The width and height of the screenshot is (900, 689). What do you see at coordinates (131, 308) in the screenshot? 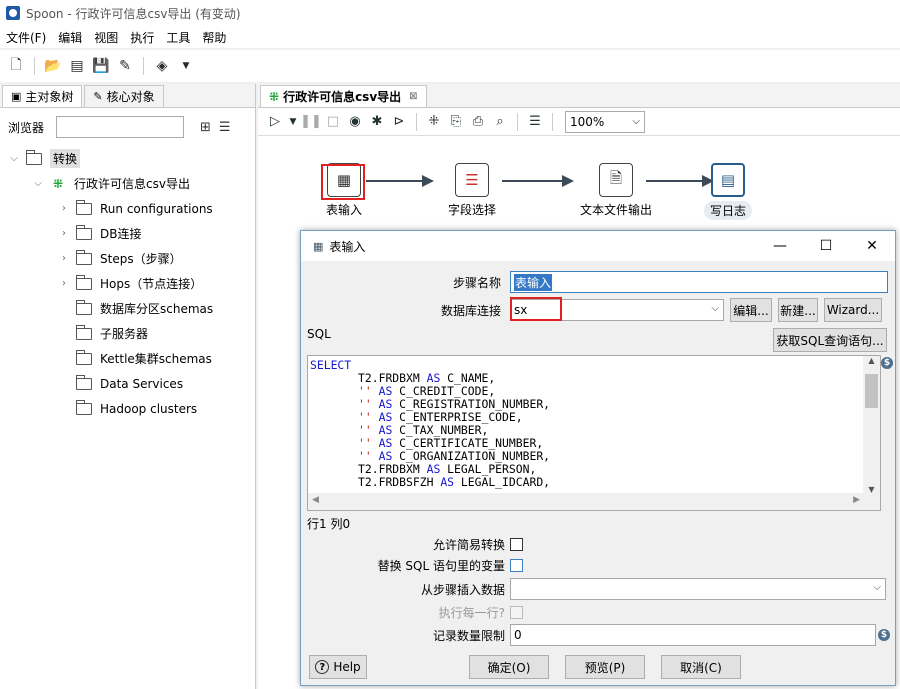
I see `tree-item-partition-schemas: 数据库分区schemas` at bounding box center [131, 308].